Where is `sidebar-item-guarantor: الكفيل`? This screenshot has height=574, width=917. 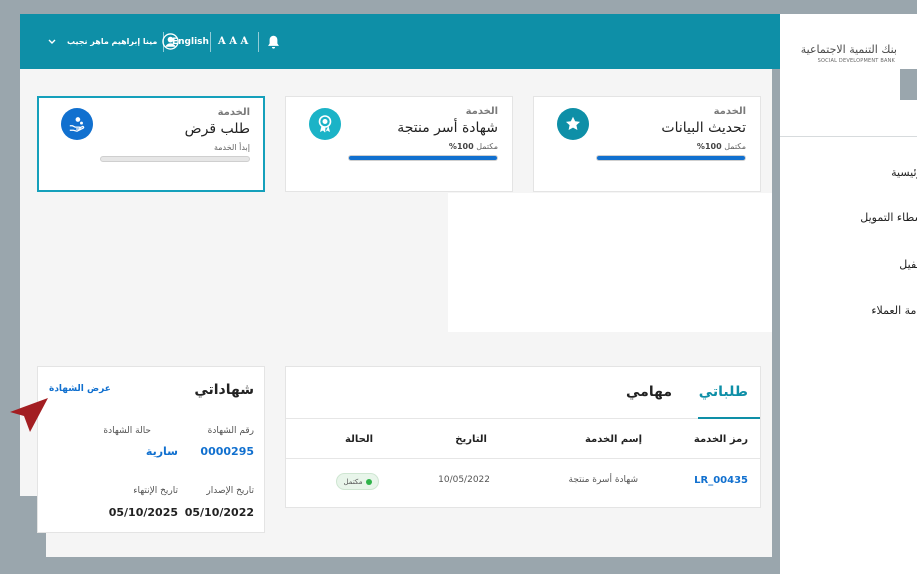 sidebar-item-guarantor: الكفيل is located at coordinates (908, 264).